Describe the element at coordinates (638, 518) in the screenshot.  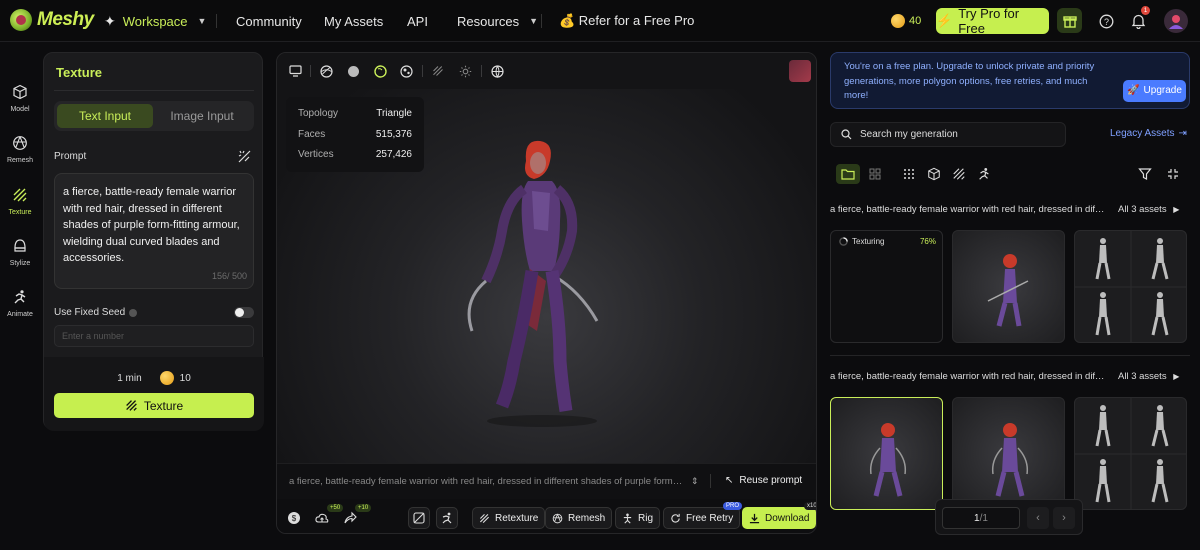
I see `rig-button: Rig` at that location.